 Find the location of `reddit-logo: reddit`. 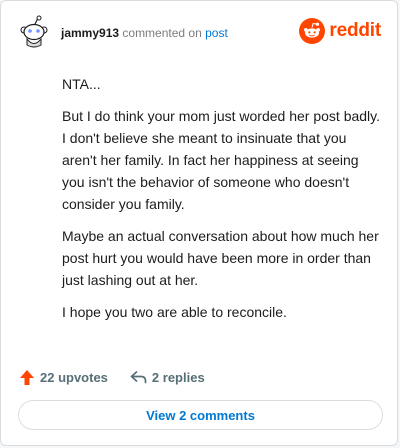

reddit-logo: reddit is located at coordinates (340, 31).